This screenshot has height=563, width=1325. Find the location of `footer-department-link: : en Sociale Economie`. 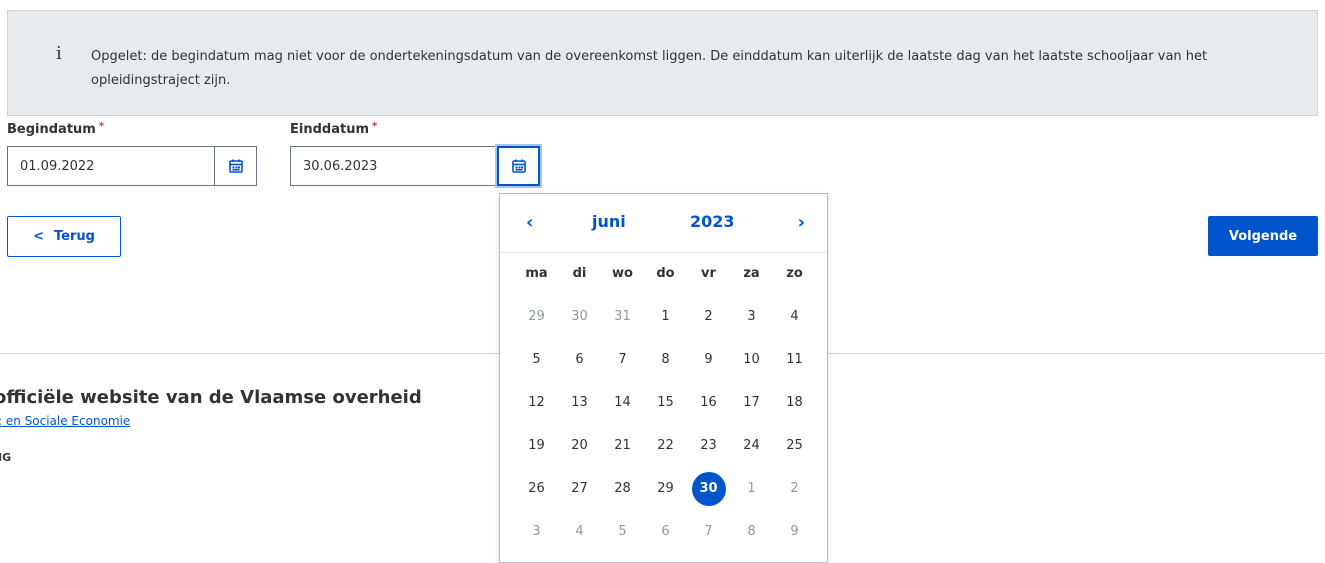

footer-department-link: : en Sociale Economie is located at coordinates (65, 421).